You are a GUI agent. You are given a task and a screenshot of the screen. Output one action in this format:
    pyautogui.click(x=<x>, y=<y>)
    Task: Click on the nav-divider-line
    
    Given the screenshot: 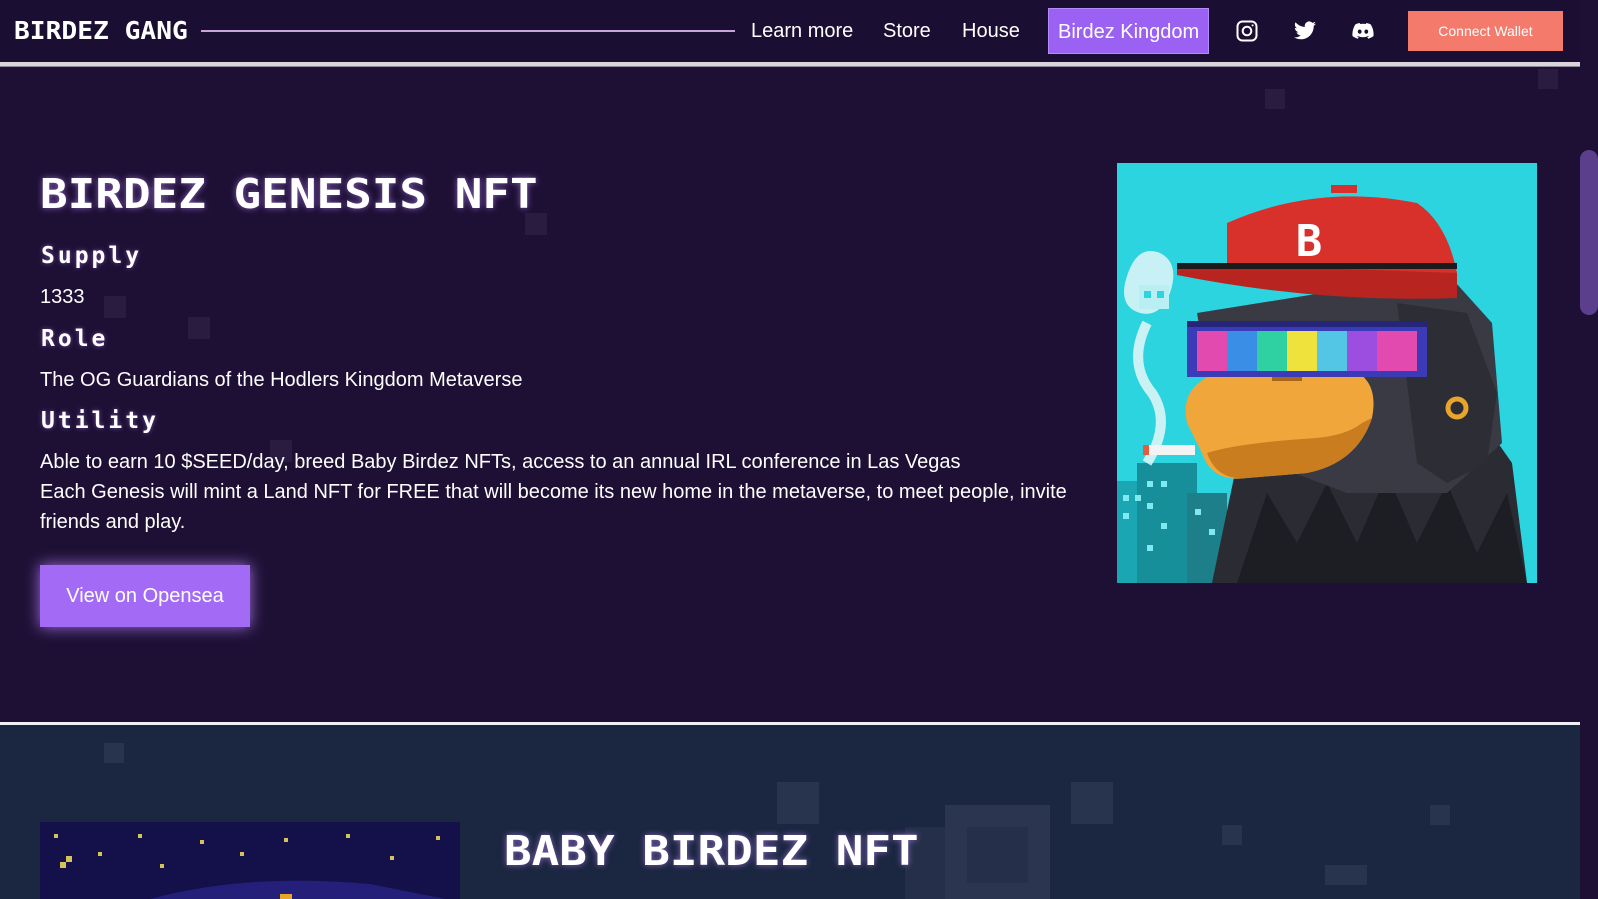 What is the action you would take?
    pyautogui.click(x=468, y=31)
    